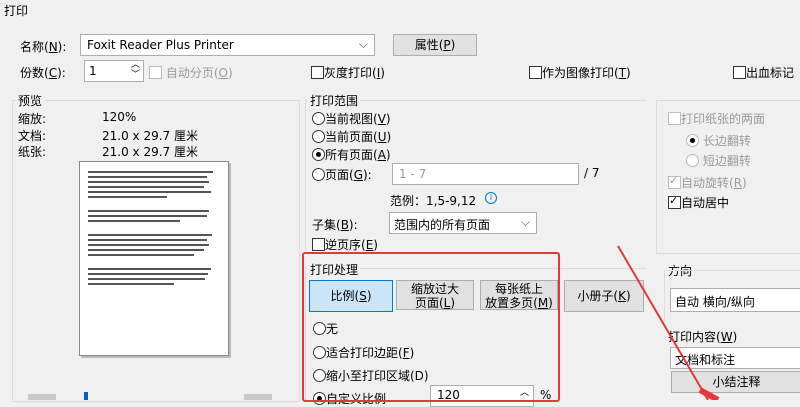 The height and width of the screenshot is (407, 800). I want to click on preview-slider-handle, so click(86, 396).